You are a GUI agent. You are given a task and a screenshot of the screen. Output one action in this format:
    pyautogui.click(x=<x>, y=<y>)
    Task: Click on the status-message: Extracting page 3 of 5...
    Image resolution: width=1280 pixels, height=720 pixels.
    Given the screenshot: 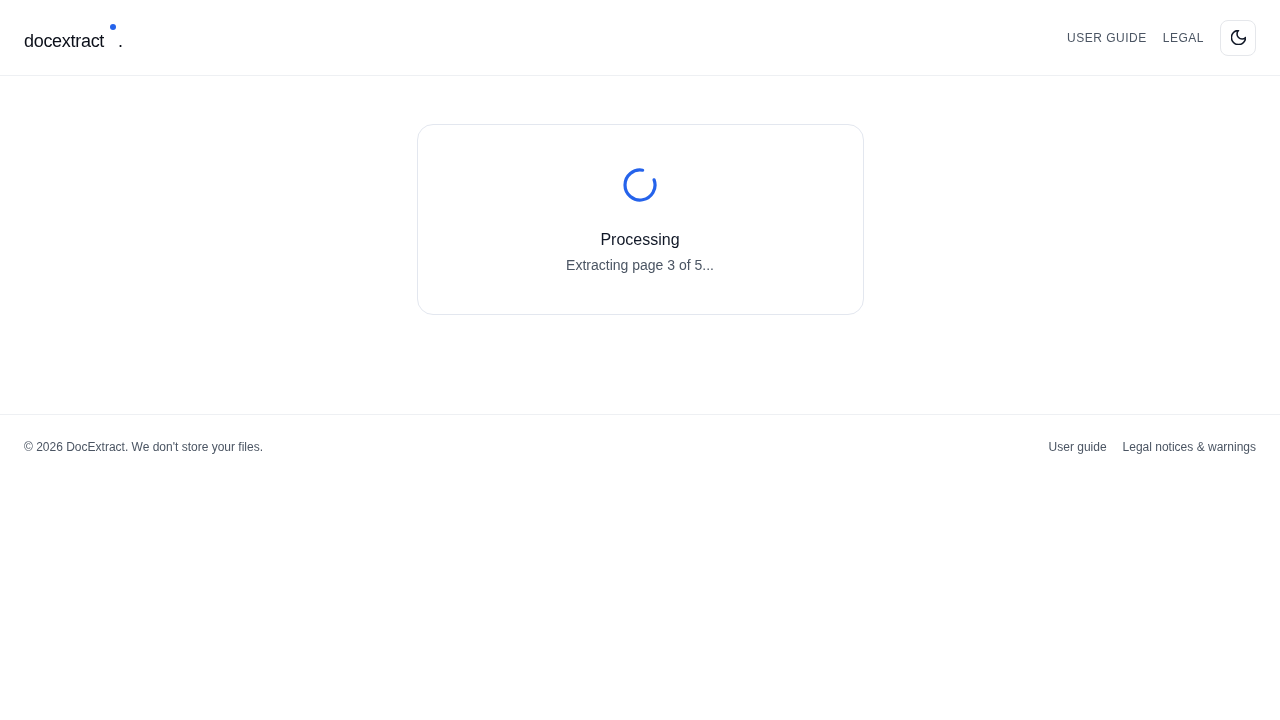 What is the action you would take?
    pyautogui.click(x=640, y=265)
    